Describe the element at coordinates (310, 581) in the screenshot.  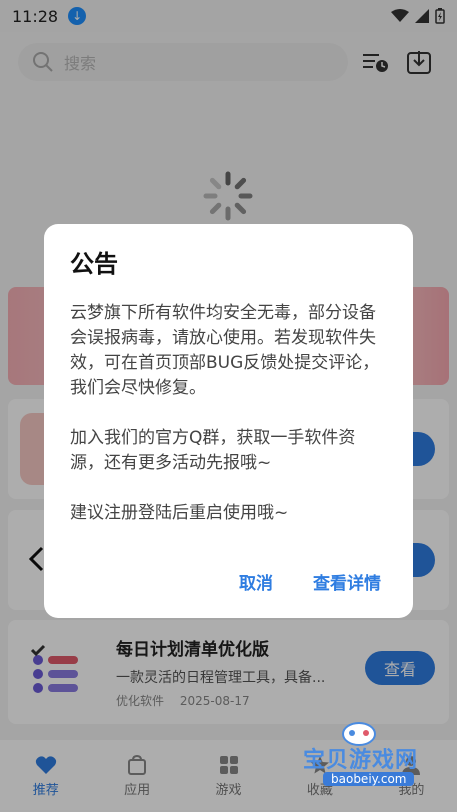
I see `dialog-actions: 取消 查看详情` at that location.